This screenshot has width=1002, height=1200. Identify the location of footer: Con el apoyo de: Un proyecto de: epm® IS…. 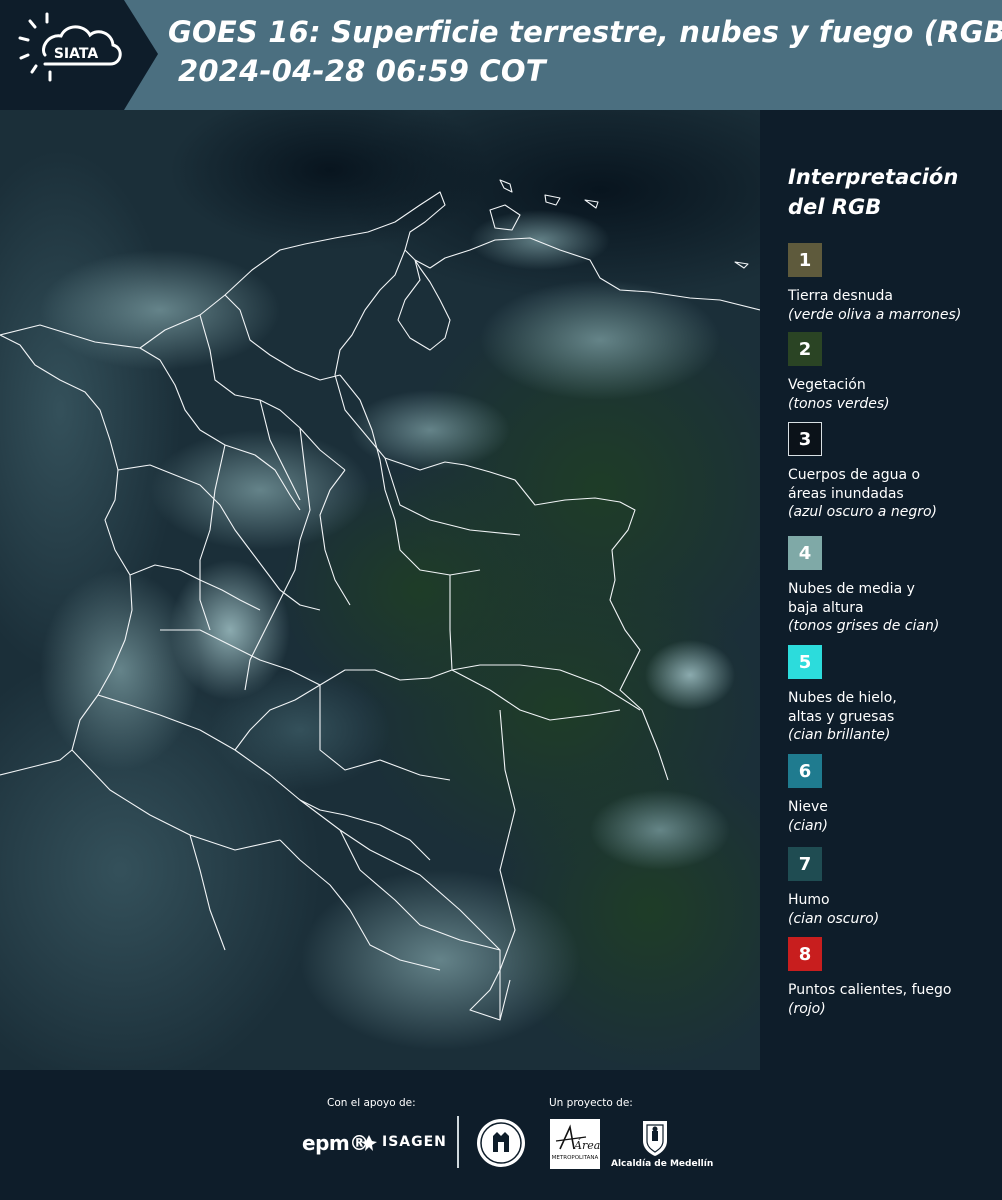
(501, 1135).